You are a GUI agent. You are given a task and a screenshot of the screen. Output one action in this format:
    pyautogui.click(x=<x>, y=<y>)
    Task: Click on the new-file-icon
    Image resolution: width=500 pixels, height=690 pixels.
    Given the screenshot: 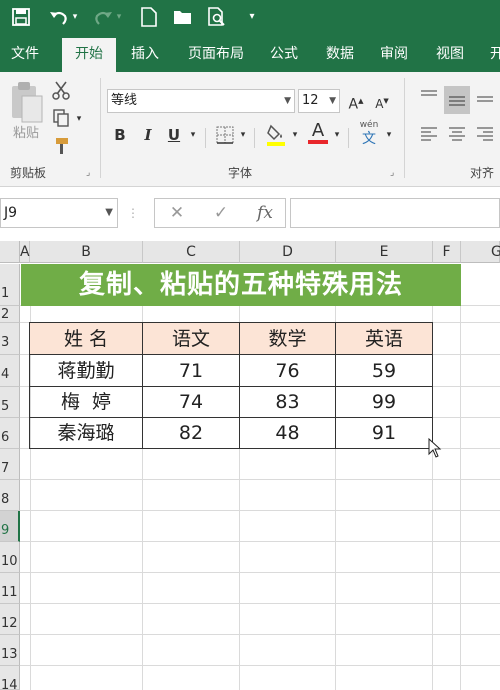 What is the action you would take?
    pyautogui.click(x=149, y=17)
    